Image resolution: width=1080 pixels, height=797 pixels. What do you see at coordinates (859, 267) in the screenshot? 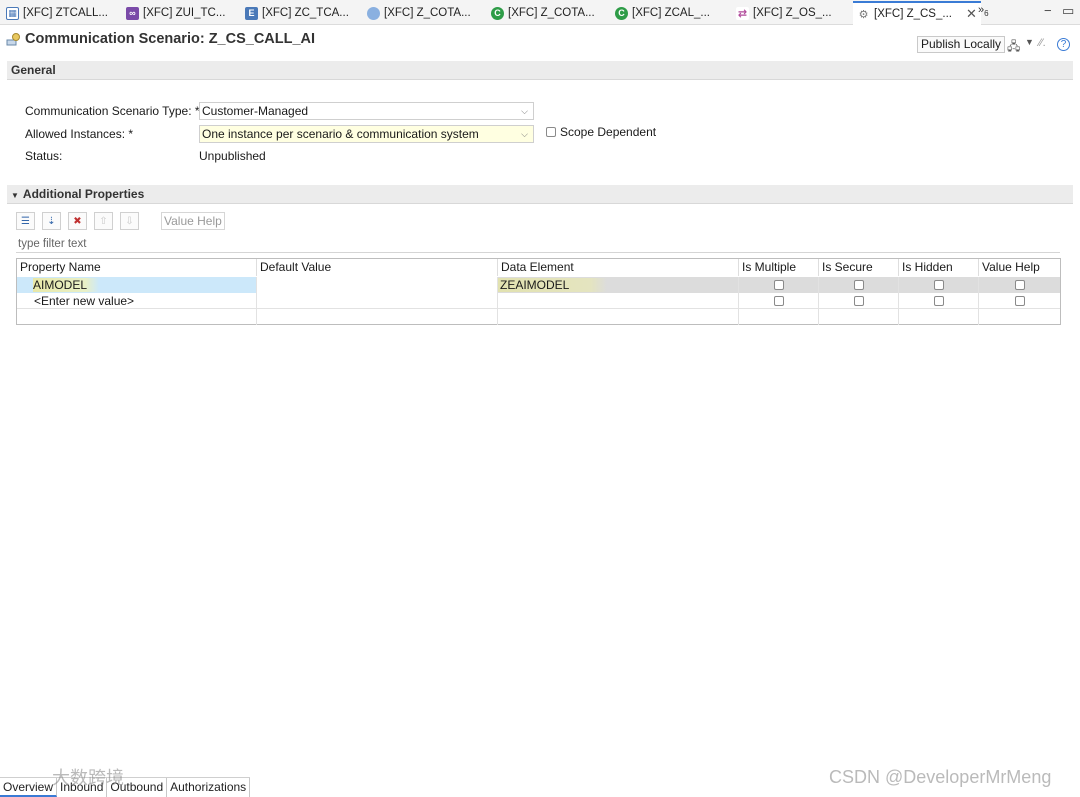
I see `column-header: Is Secure` at bounding box center [859, 267].